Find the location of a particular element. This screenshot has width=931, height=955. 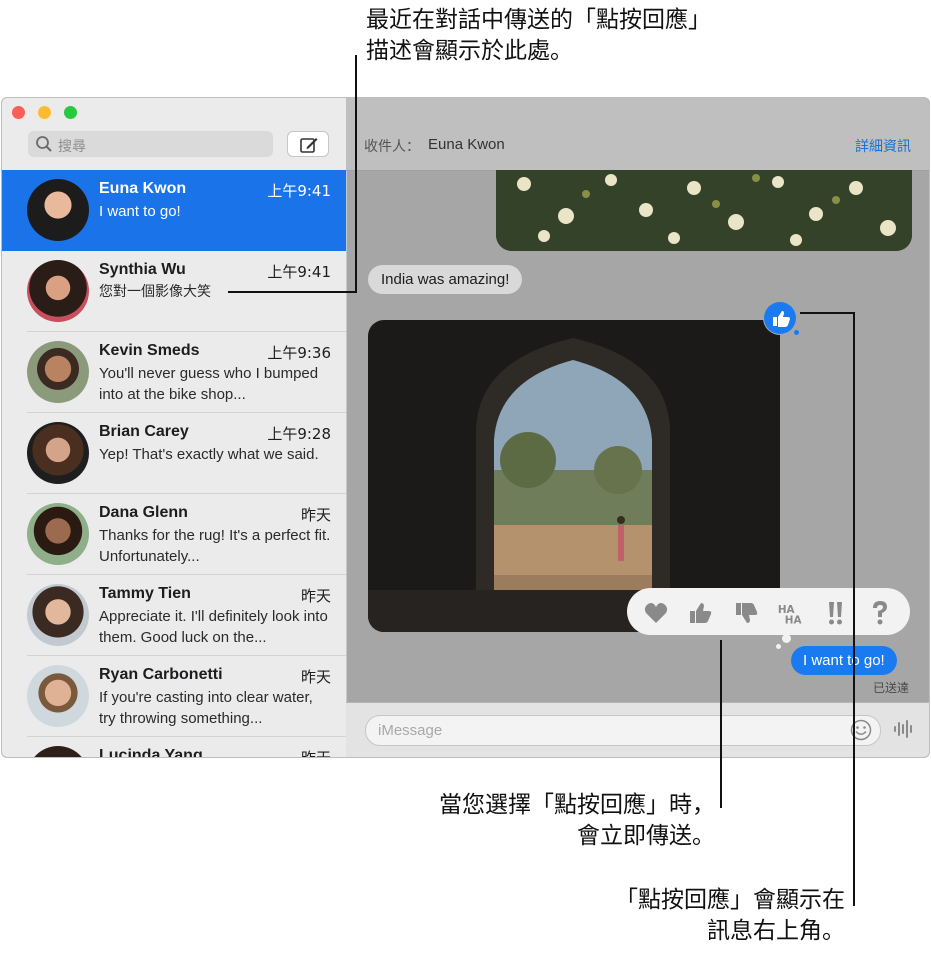

callout-mid-line1: 當您選擇「點按回應」時， is located at coordinates (577, 805).